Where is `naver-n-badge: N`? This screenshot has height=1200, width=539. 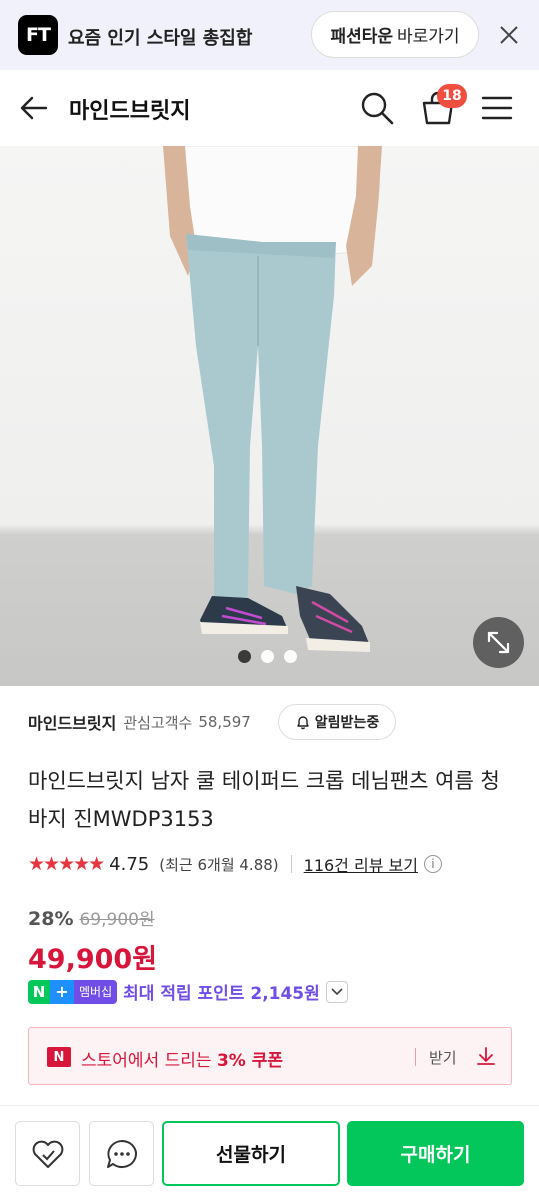 naver-n-badge: N is located at coordinates (39, 991).